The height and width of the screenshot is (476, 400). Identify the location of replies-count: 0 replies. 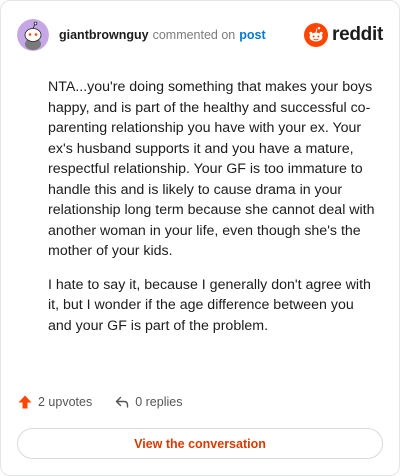
(159, 402).